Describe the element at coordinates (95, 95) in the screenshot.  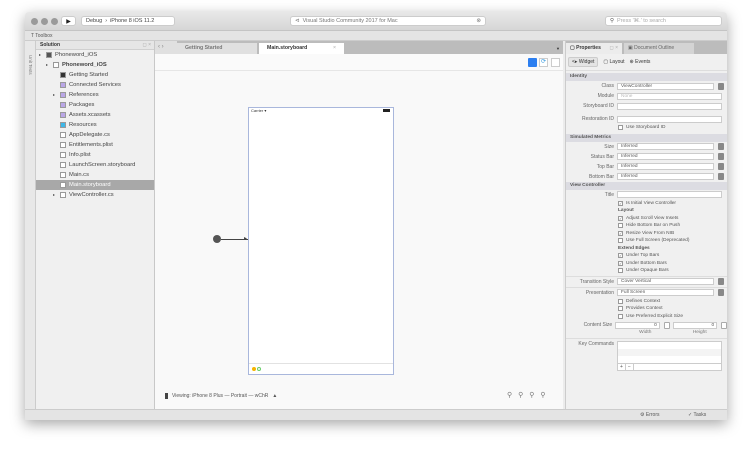
I see `tree-item: ▸ References` at that location.